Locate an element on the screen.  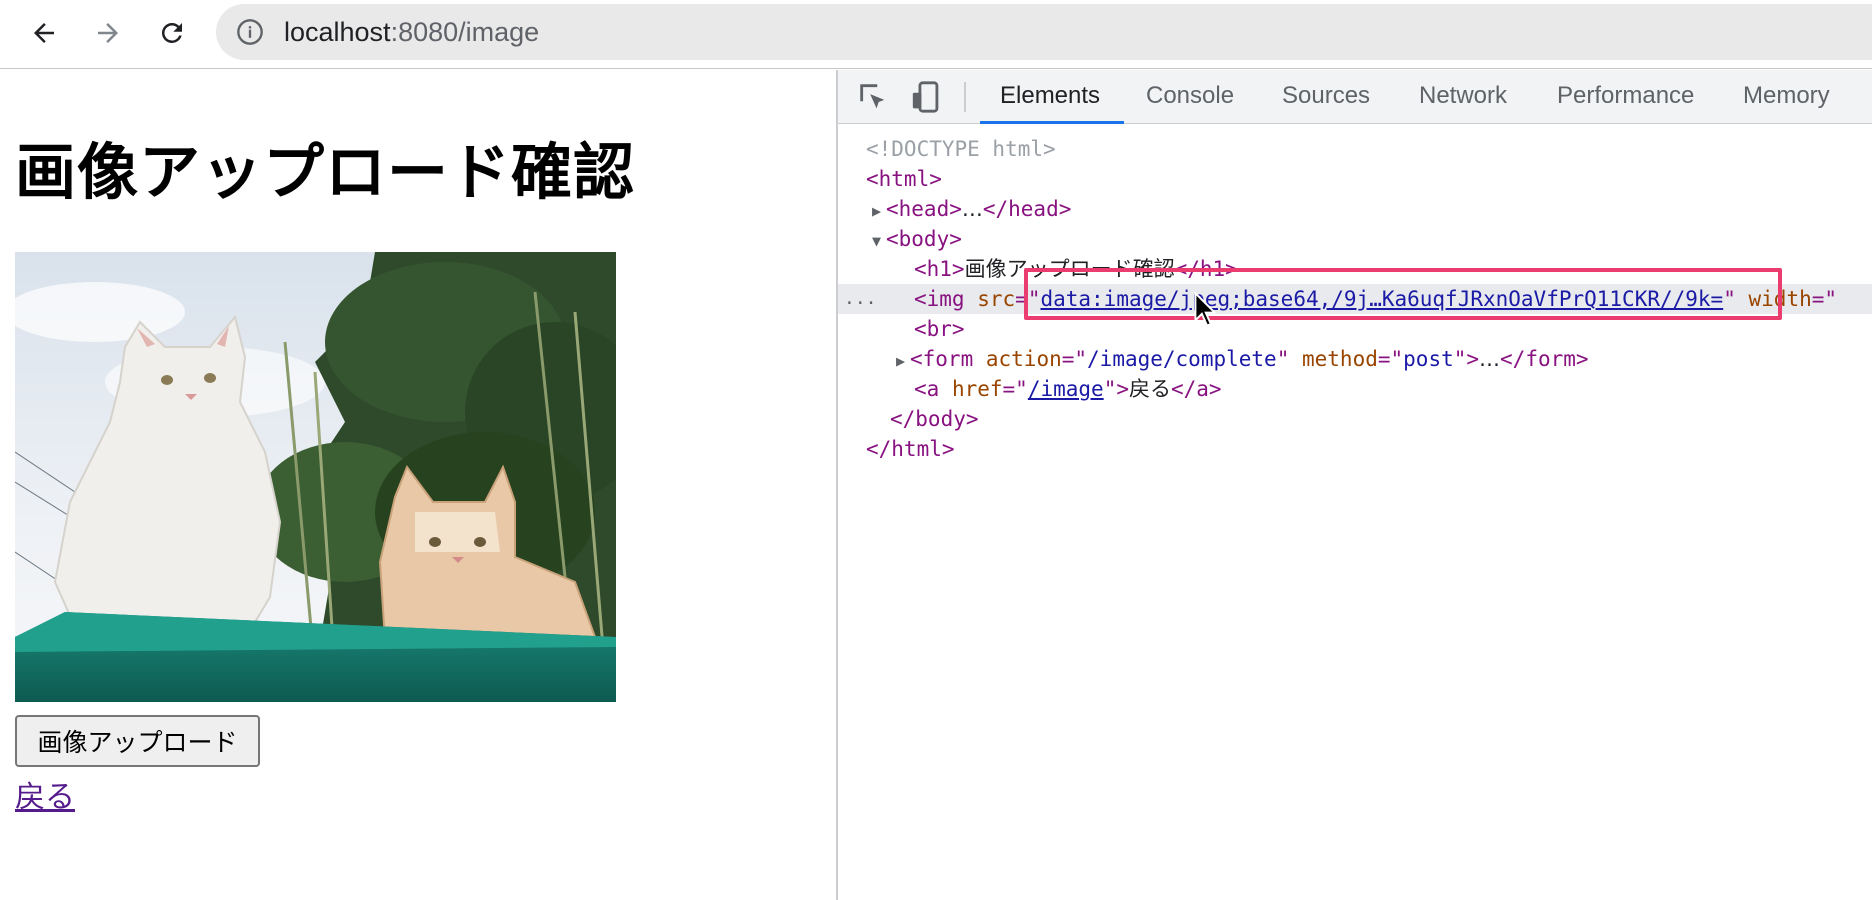
a-close-tag: </a> is located at coordinates (1196, 389).